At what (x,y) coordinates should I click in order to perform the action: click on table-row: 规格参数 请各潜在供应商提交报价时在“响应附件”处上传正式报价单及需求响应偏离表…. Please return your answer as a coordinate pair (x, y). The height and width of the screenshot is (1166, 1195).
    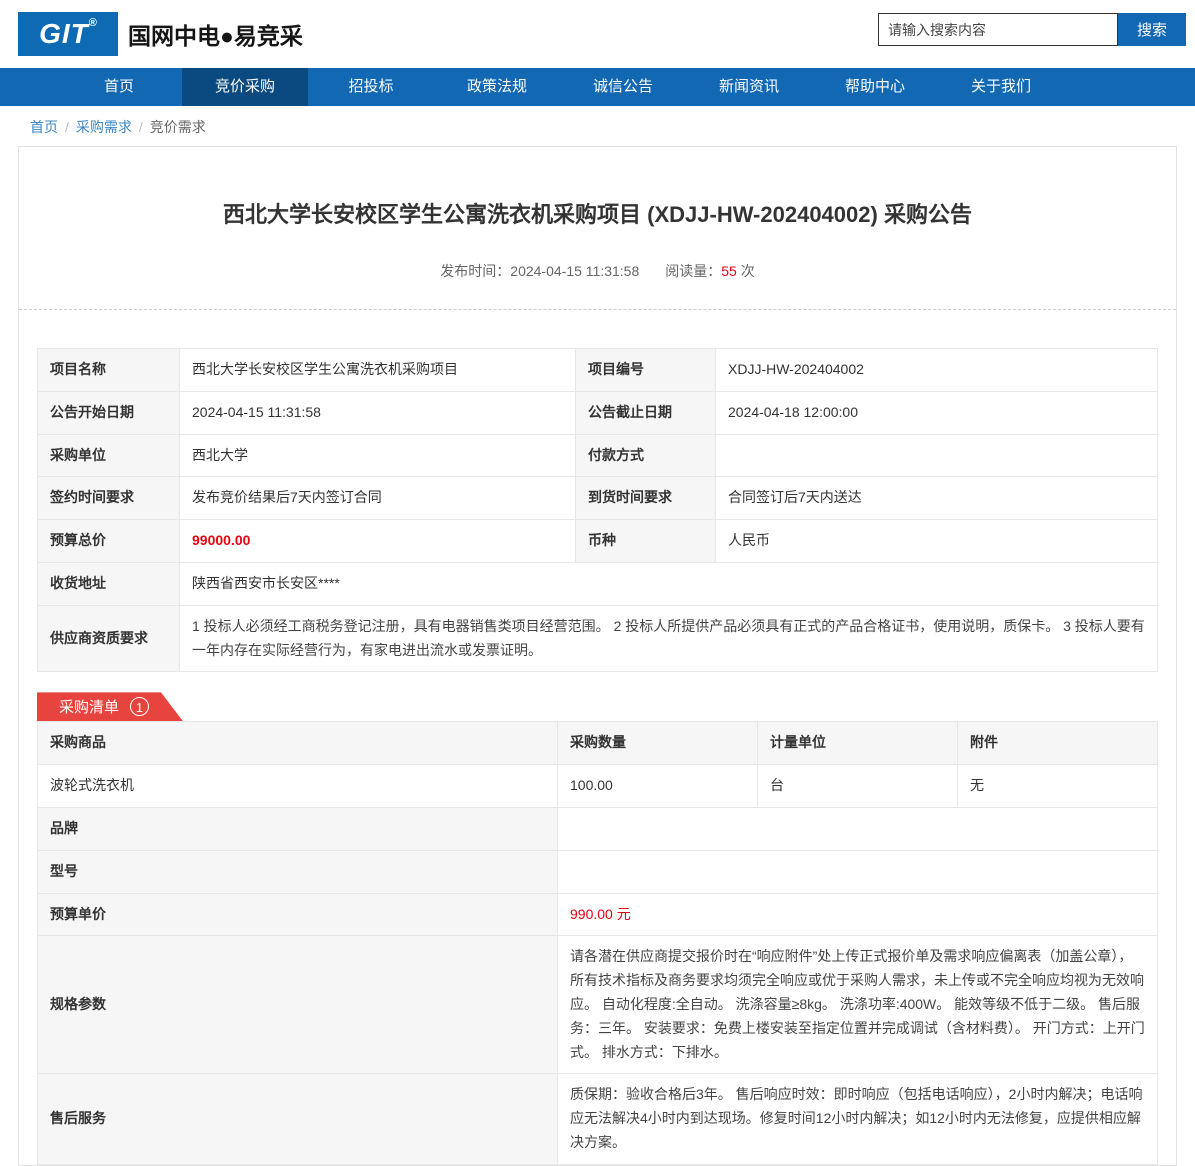
    Looking at the image, I should click on (597, 1005).